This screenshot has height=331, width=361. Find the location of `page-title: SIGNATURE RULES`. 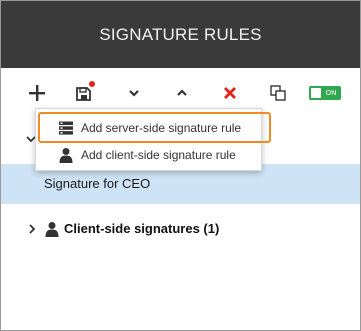

page-title: SIGNATURE RULES is located at coordinates (180, 34).